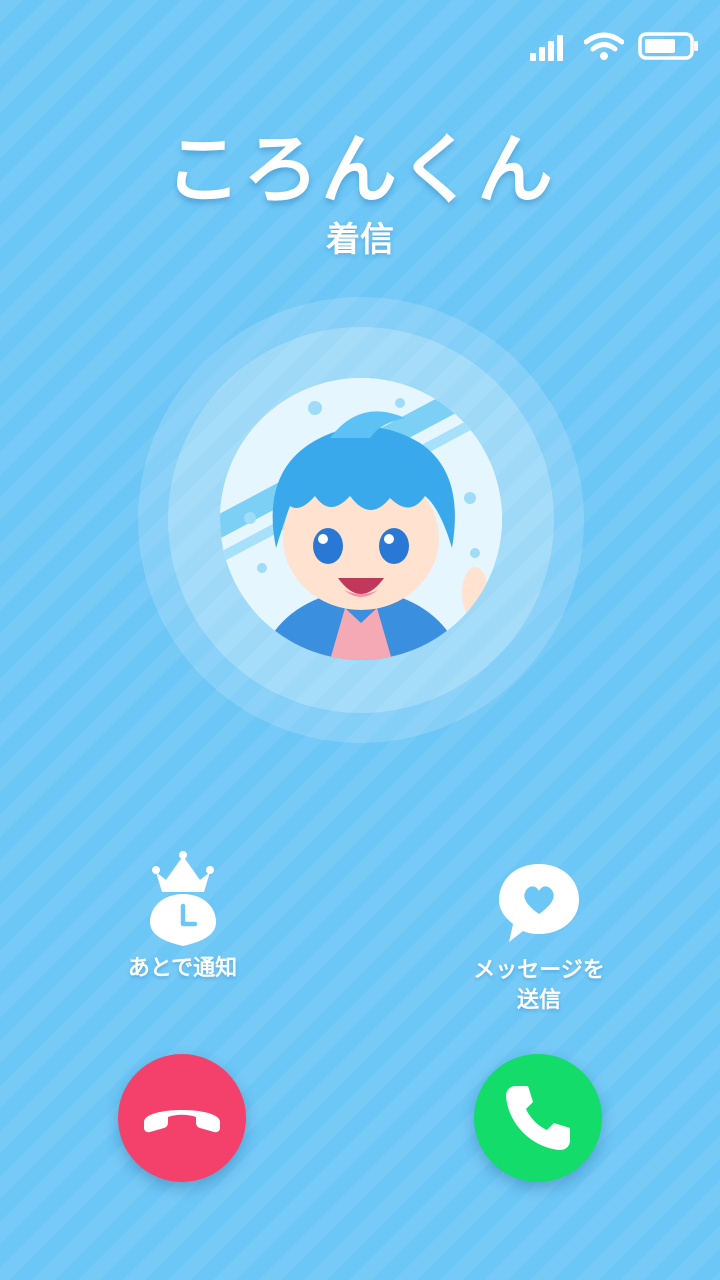 This screenshot has height=1280, width=720. I want to click on remind-later-label: あとで通知, so click(182, 968).